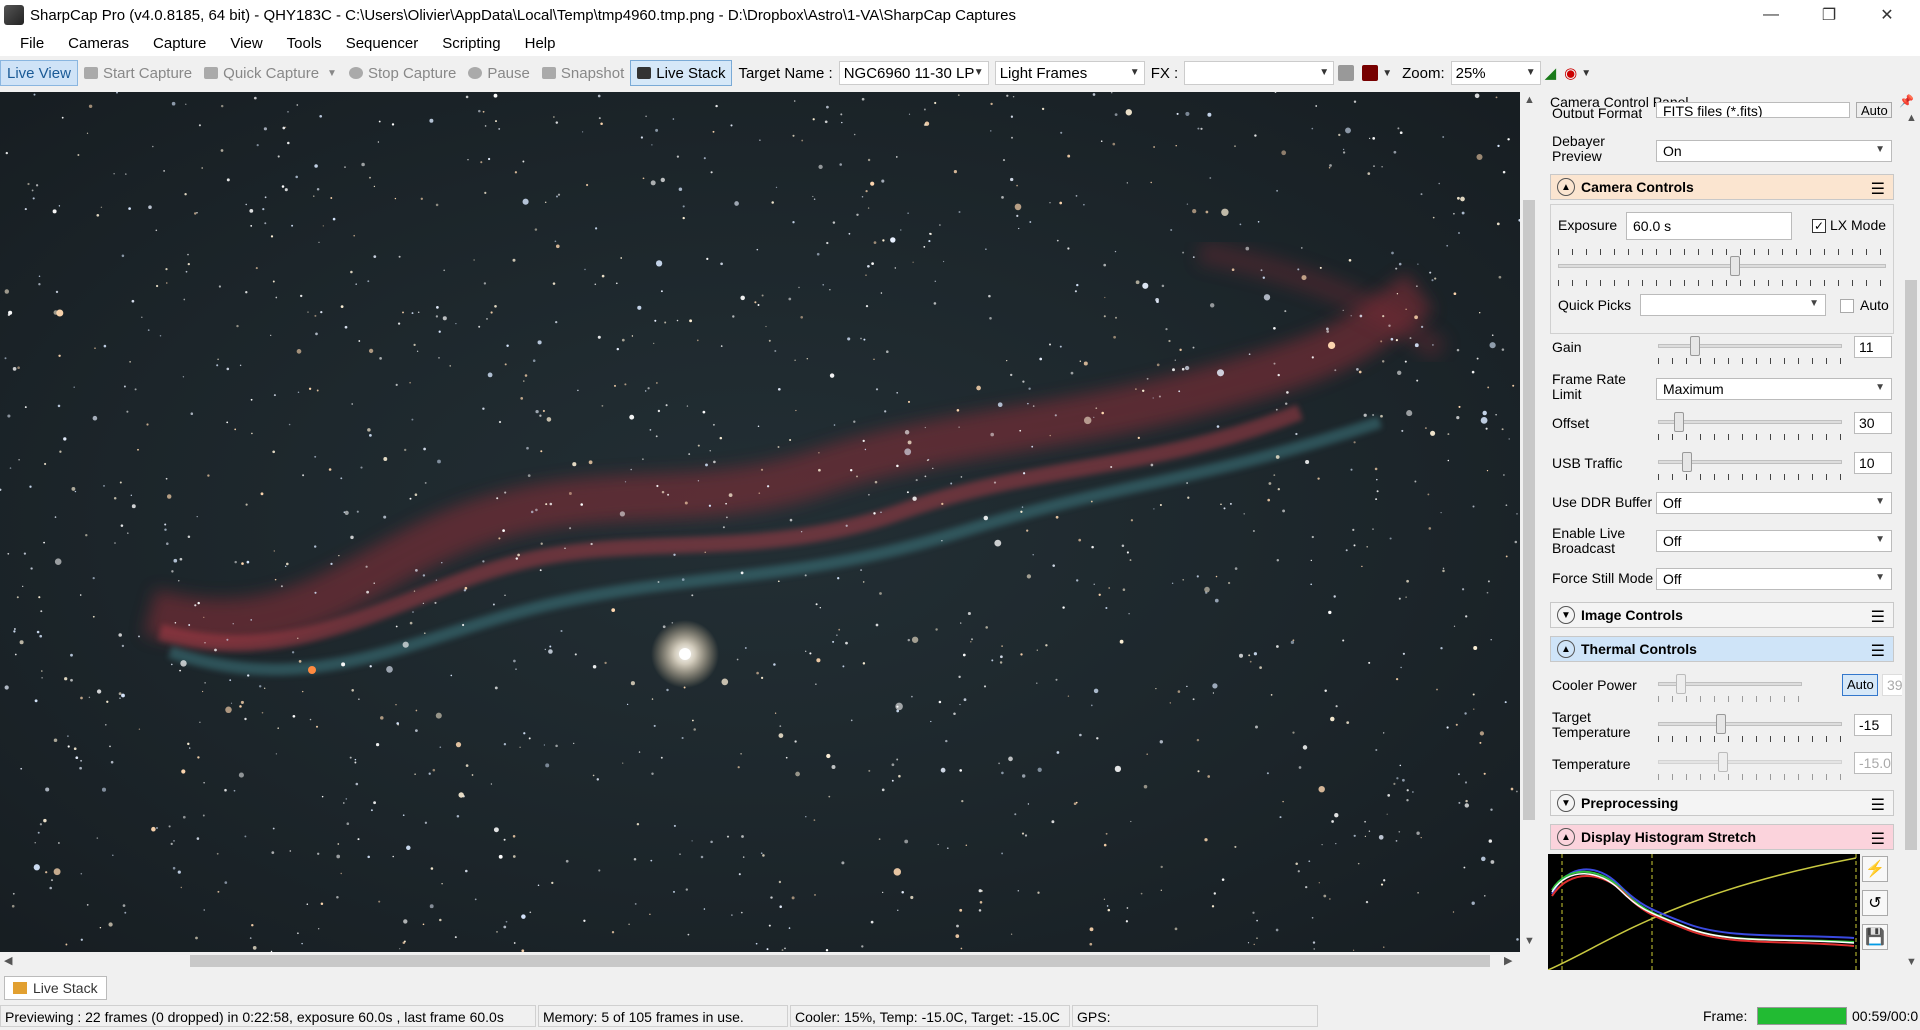  Describe the element at coordinates (1829, 15) in the screenshot. I see `restore-icon: ❐` at that location.